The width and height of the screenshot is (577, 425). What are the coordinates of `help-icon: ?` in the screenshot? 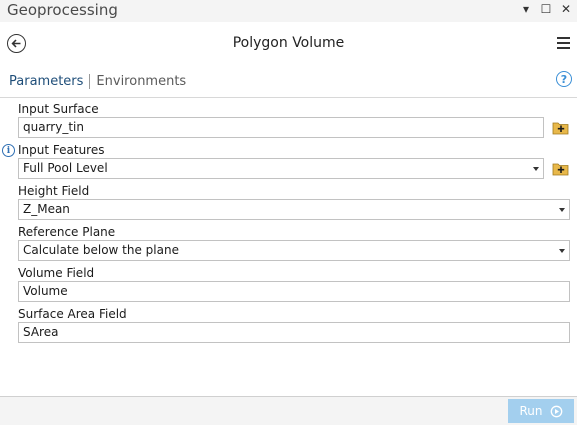 It's located at (564, 79).